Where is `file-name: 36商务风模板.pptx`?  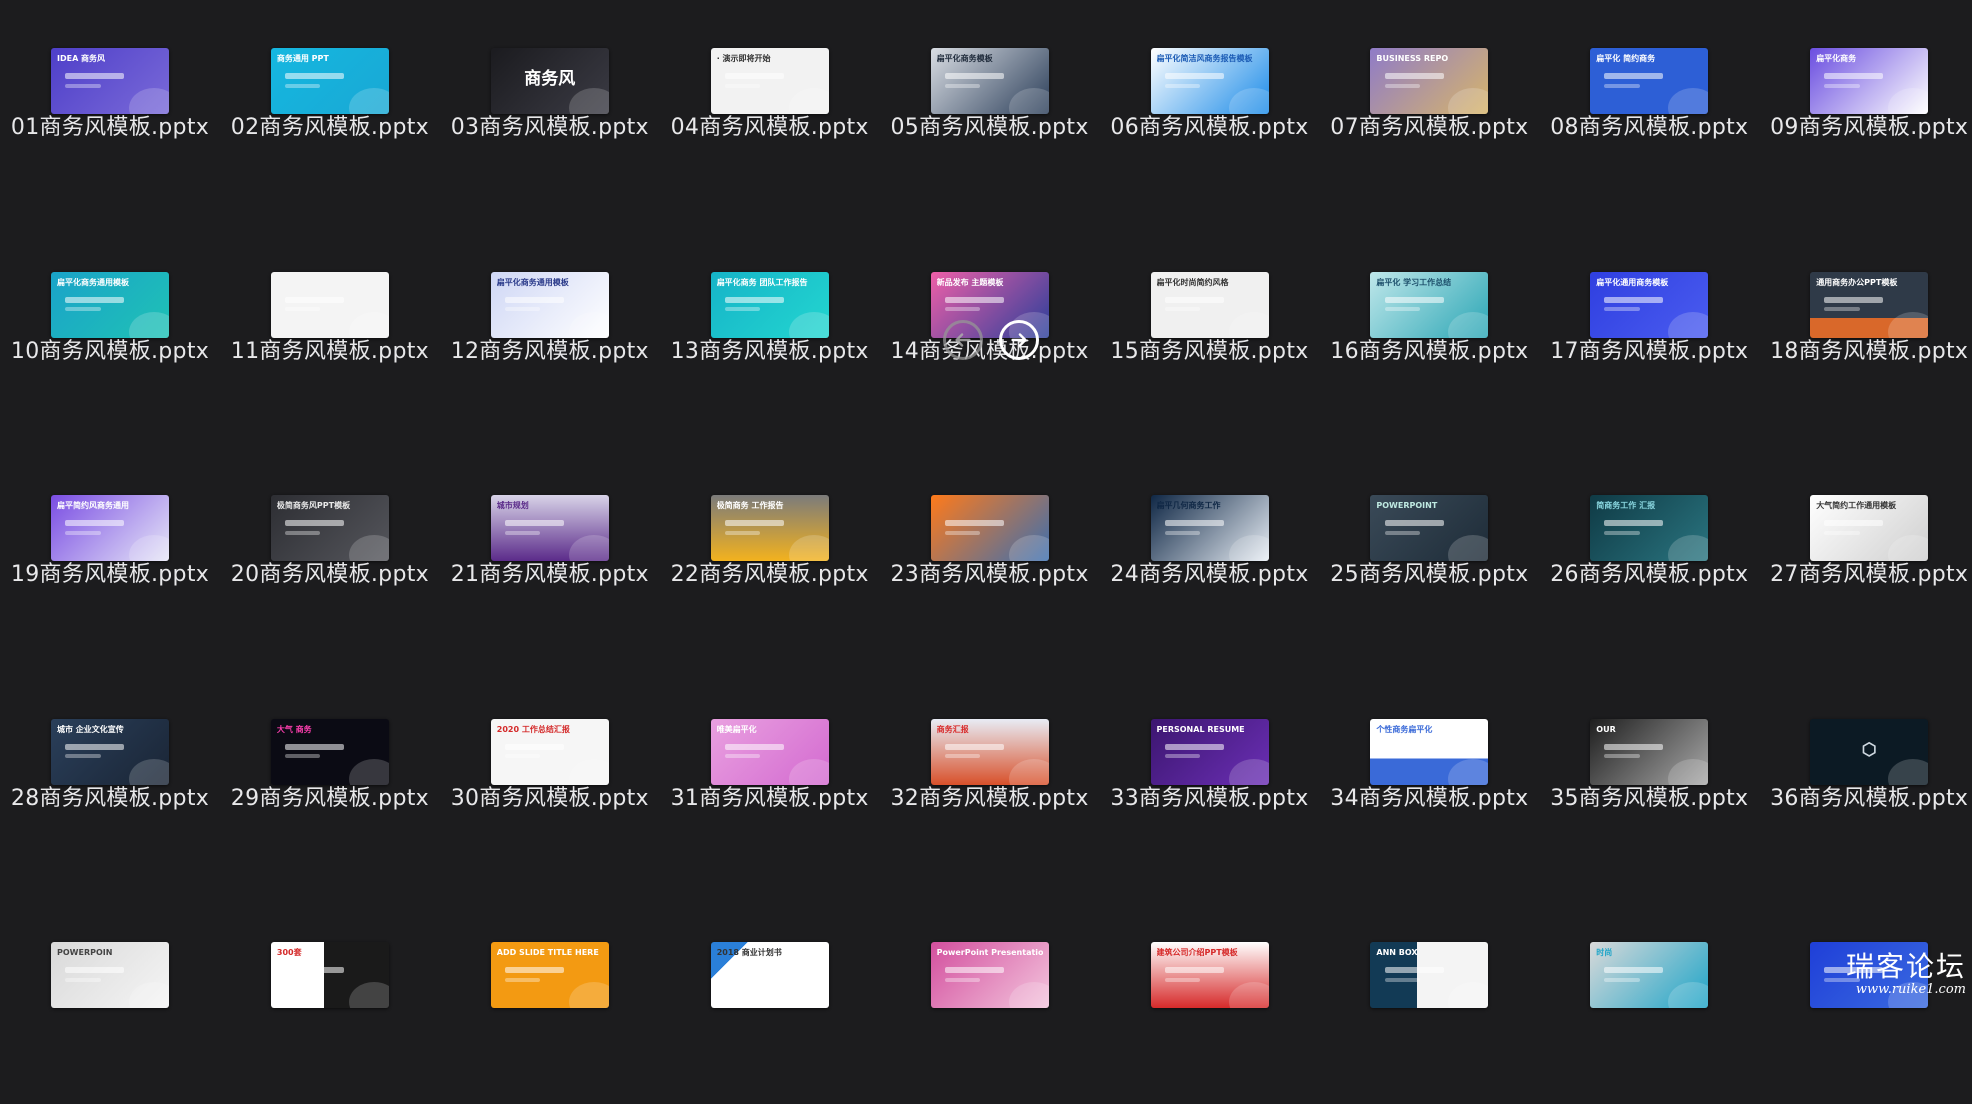 file-name: 36商务风模板.pptx is located at coordinates (1869, 798).